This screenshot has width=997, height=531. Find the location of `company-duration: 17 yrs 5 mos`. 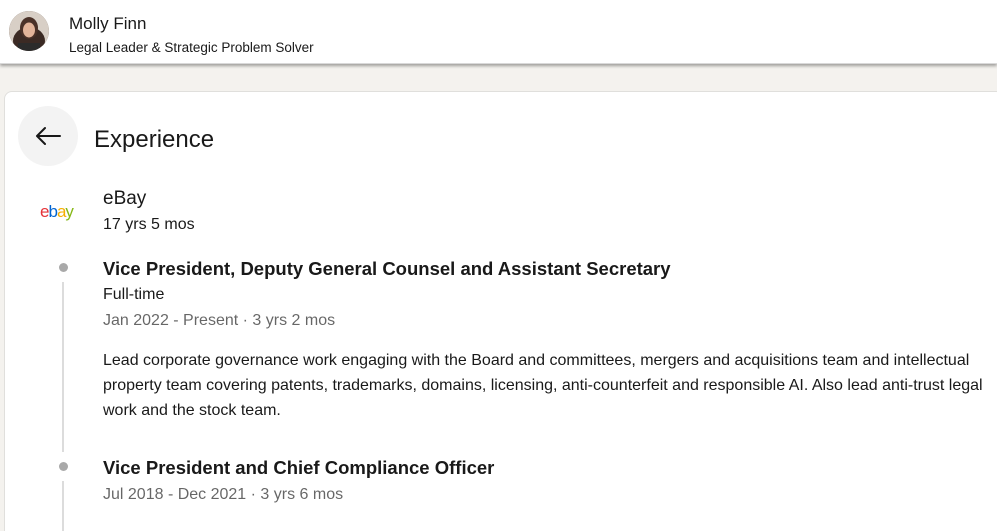

company-duration: 17 yrs 5 mos is located at coordinates (149, 224).